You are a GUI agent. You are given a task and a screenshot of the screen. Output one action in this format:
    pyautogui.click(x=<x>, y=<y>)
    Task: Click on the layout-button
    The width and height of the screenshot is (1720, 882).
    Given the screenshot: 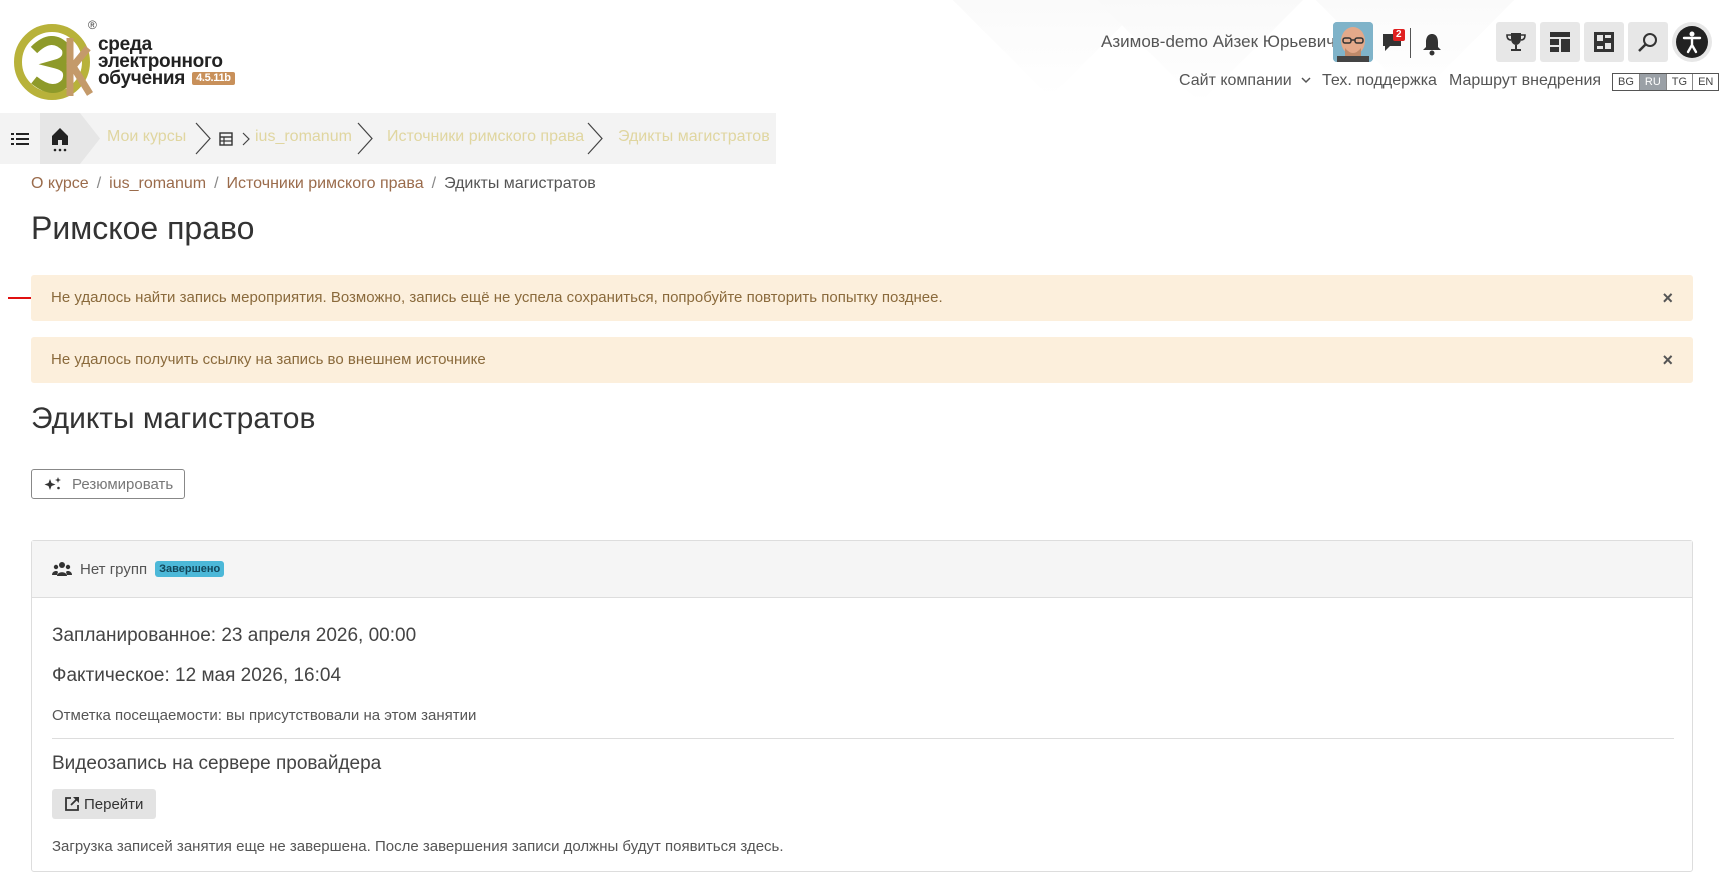 What is the action you would take?
    pyautogui.click(x=1604, y=42)
    